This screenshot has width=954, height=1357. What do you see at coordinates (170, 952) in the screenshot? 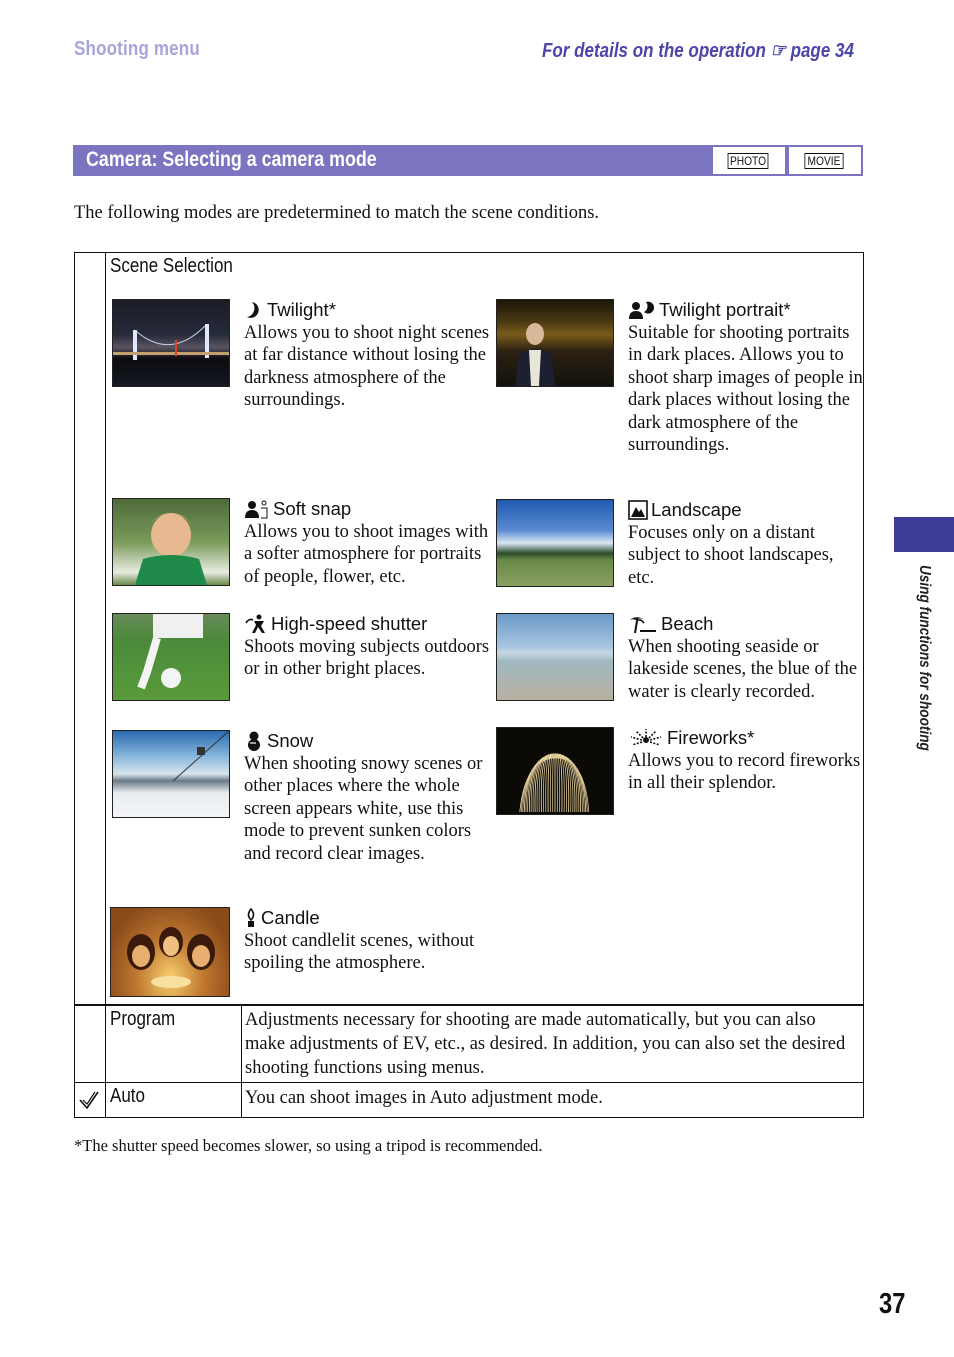
I see `candle-photo` at bounding box center [170, 952].